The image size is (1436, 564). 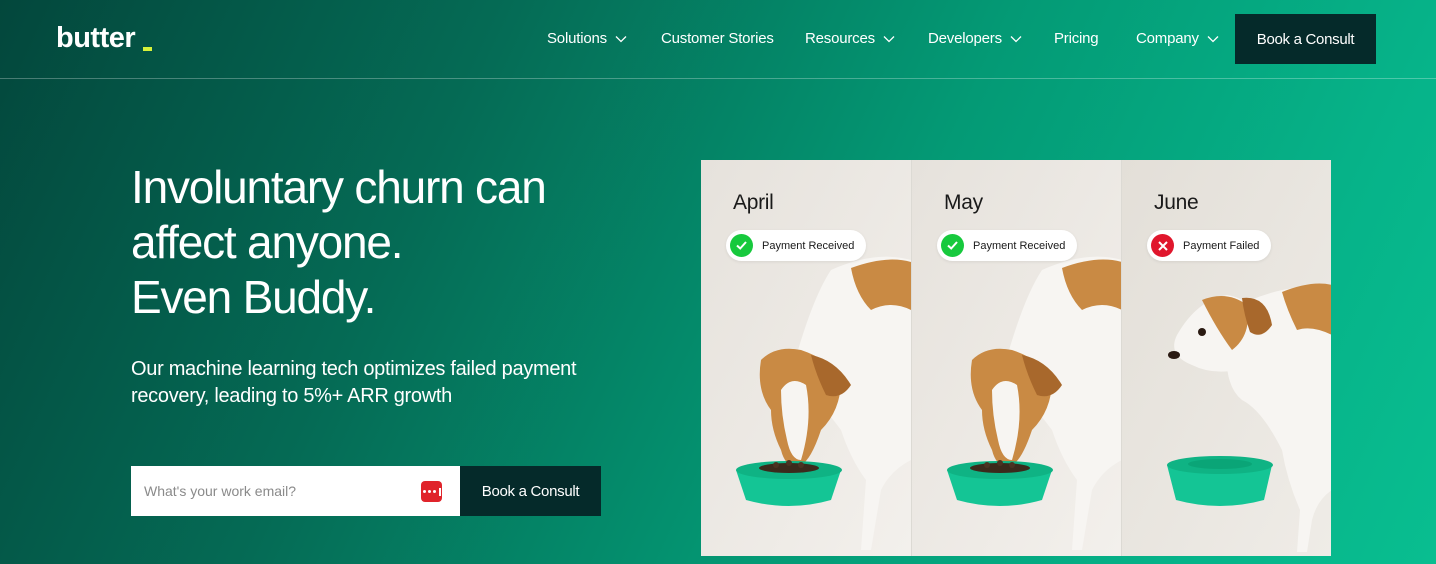 I want to click on email-signup-form: Book a Consult, so click(x=366, y=491).